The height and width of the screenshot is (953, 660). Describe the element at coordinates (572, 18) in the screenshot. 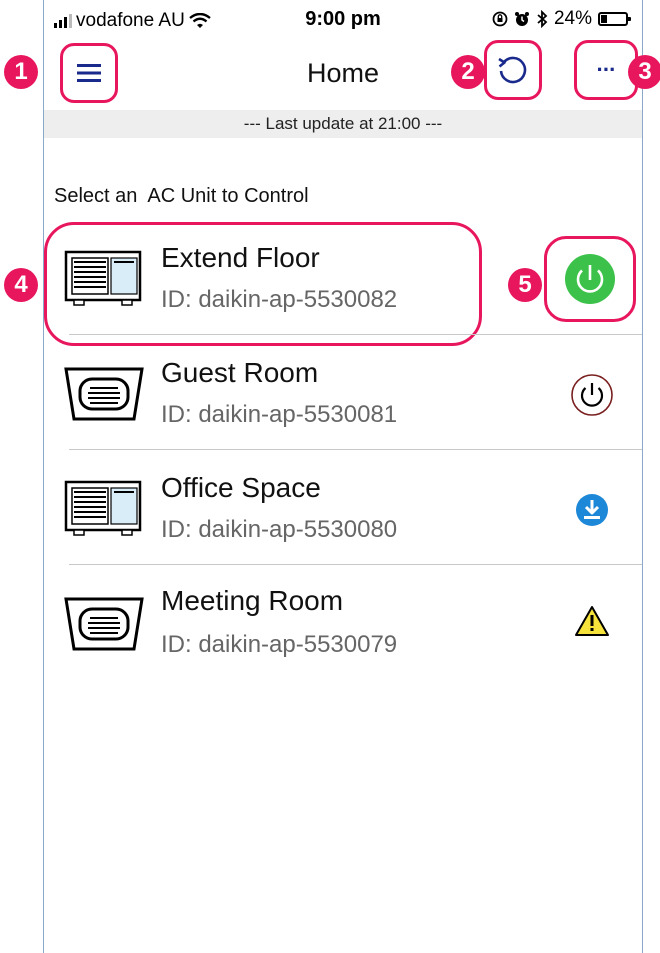

I see `battery-percent: 24%` at that location.